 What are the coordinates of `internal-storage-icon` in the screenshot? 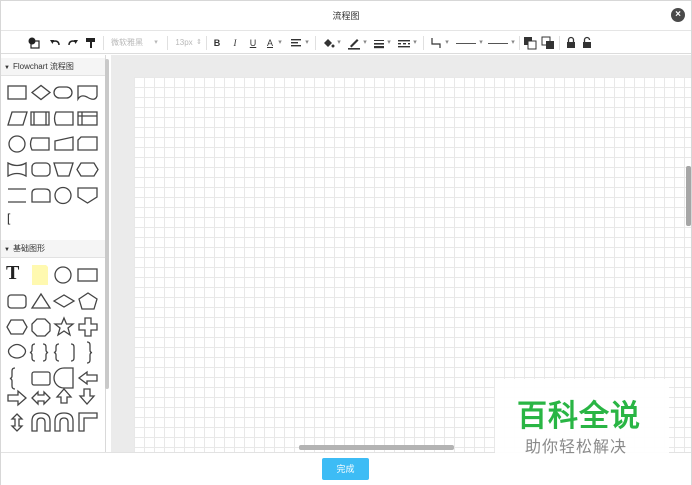 It's located at (87, 118).